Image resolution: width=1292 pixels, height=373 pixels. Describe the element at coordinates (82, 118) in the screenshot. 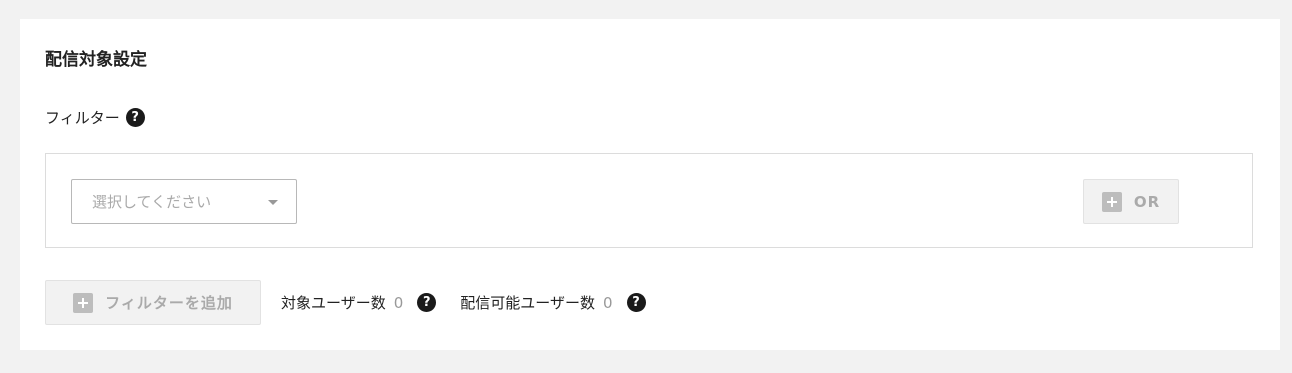

I see `filter-label: フィルター` at that location.